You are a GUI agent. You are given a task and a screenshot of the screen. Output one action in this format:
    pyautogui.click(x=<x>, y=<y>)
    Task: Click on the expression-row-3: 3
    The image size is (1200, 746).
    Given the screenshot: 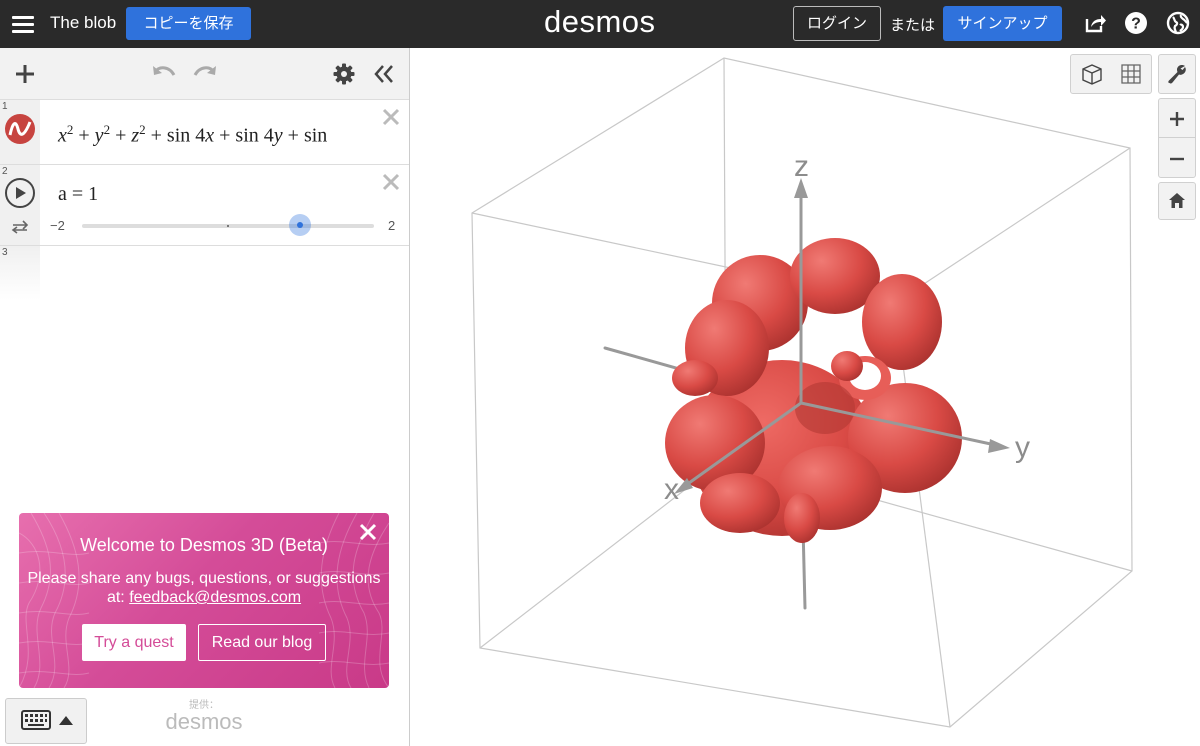 What is the action you would take?
    pyautogui.click(x=20, y=273)
    